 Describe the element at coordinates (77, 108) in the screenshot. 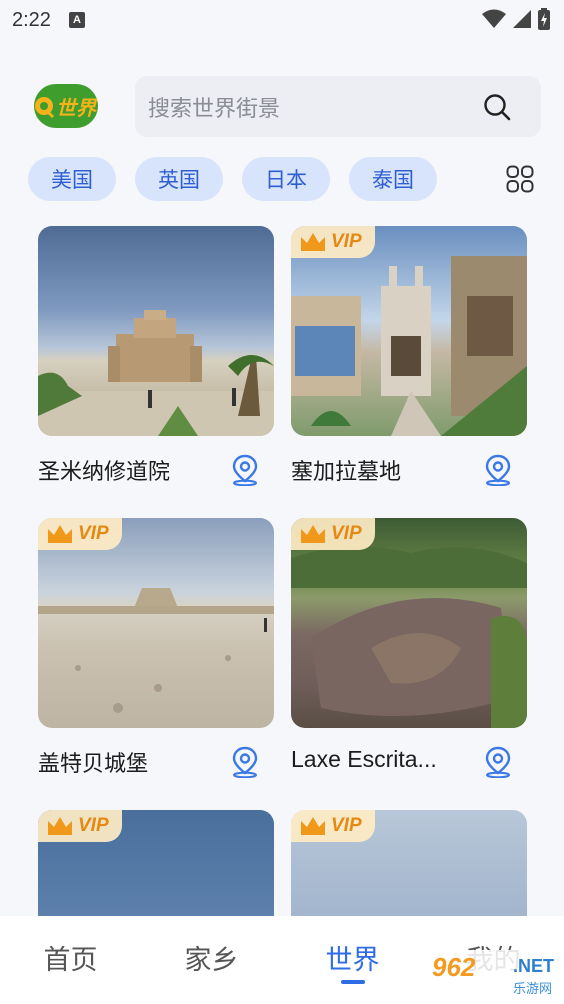

I see `logo-text: 世界` at that location.